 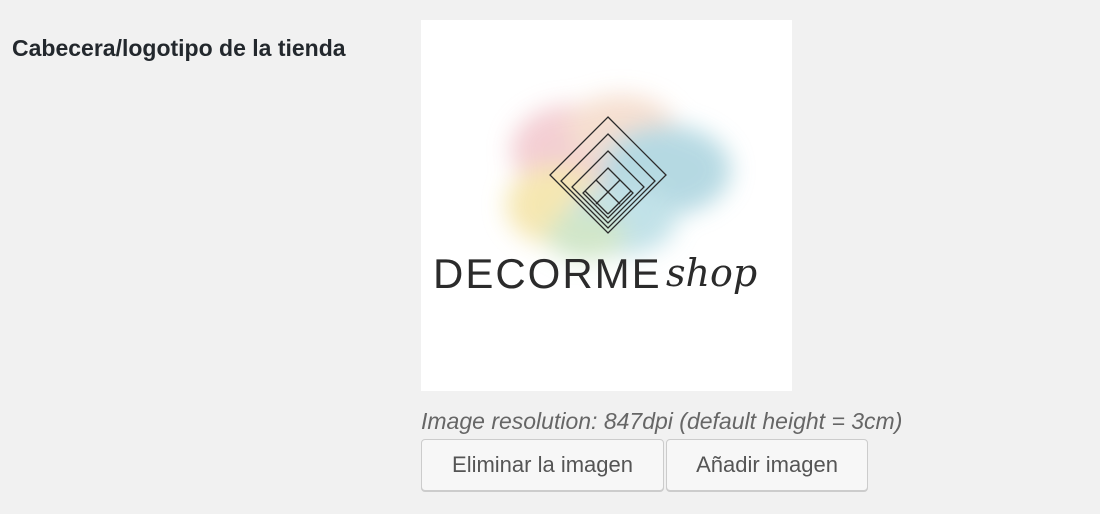 I want to click on remove-image-button: Eliminar la imagen, so click(x=542, y=465).